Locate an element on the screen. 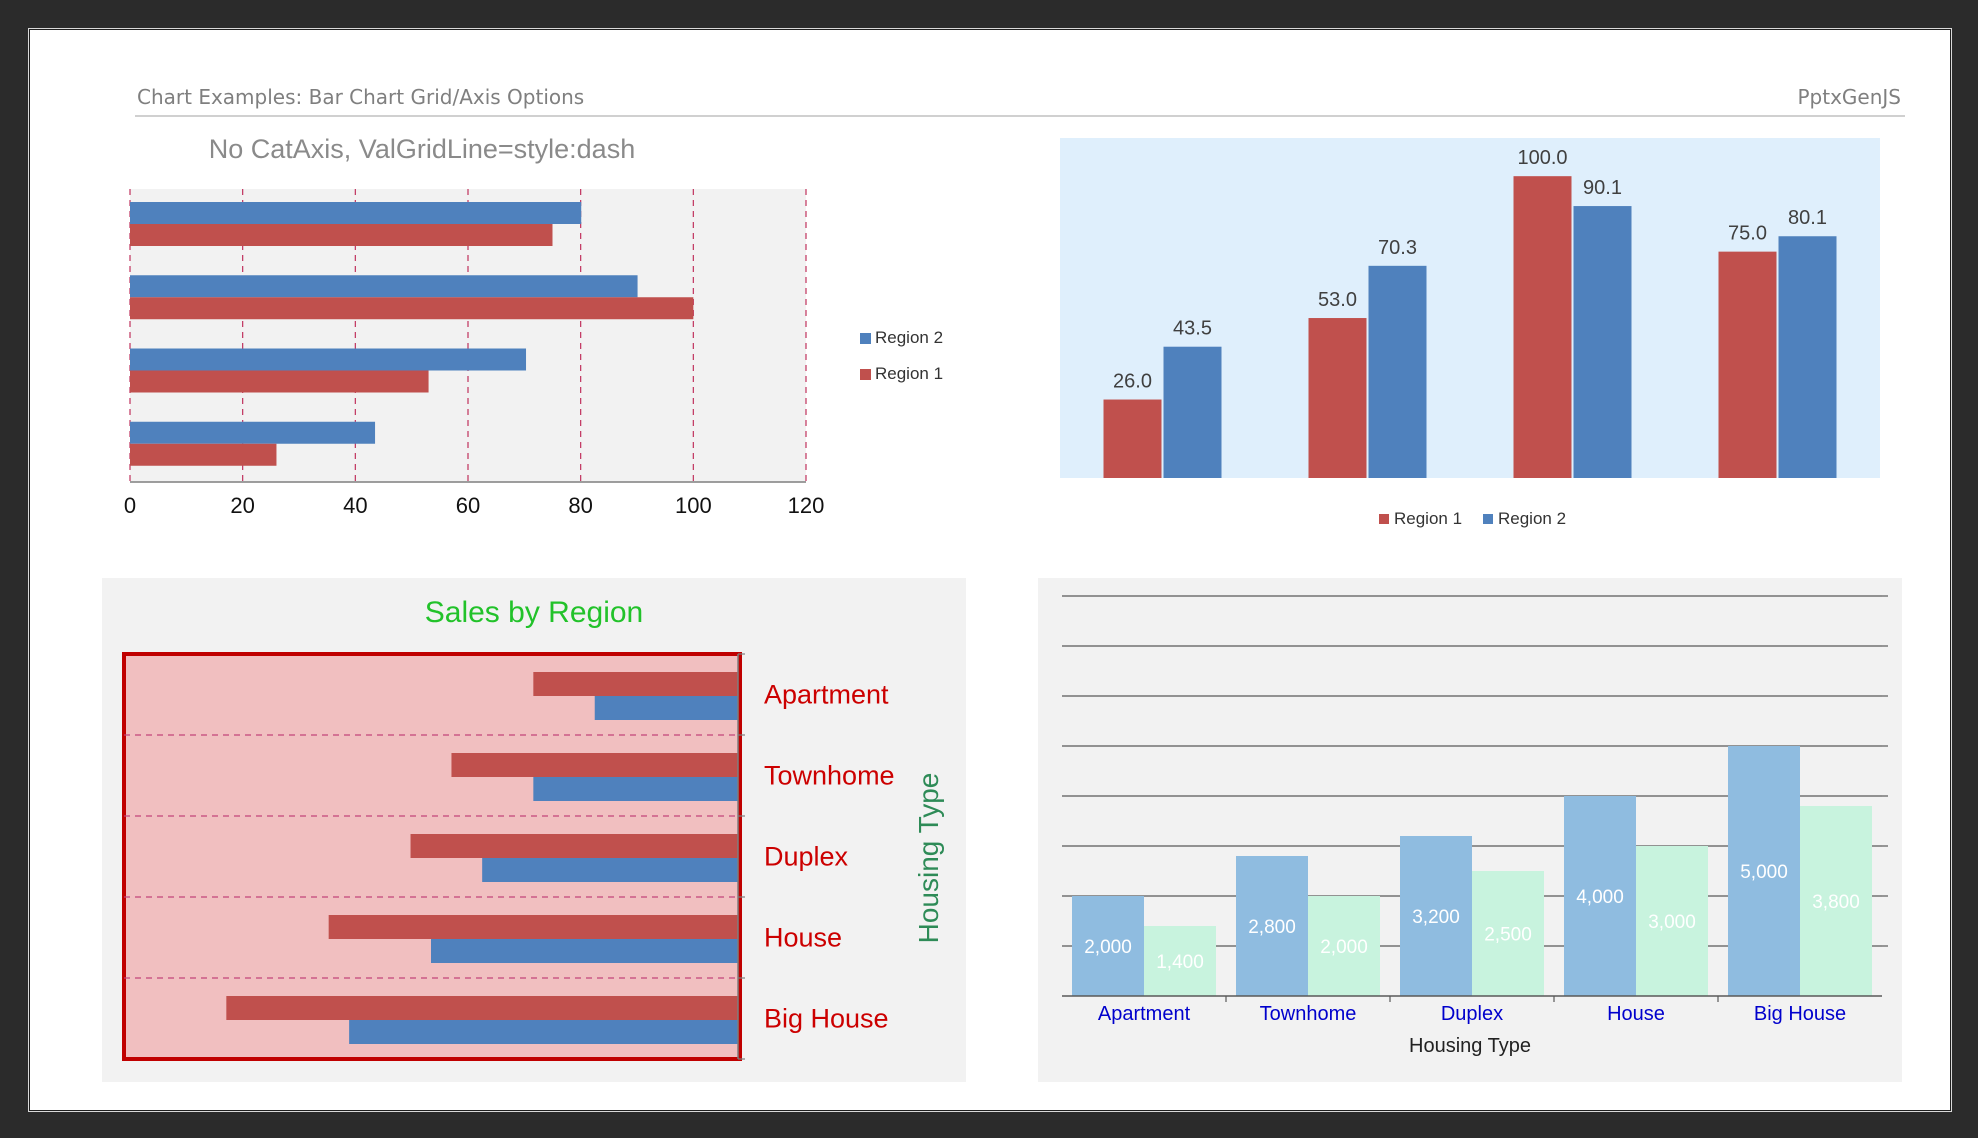  data-label: 5,000 is located at coordinates (1764, 872).